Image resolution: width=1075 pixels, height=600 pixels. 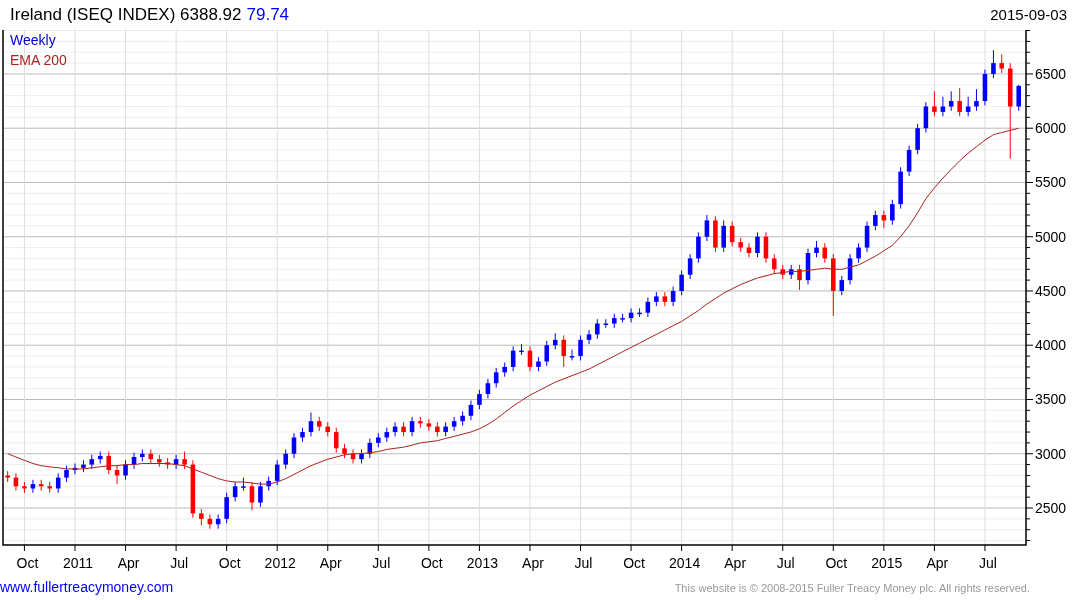 I want to click on axis-label: 4500, so click(x=1051, y=290).